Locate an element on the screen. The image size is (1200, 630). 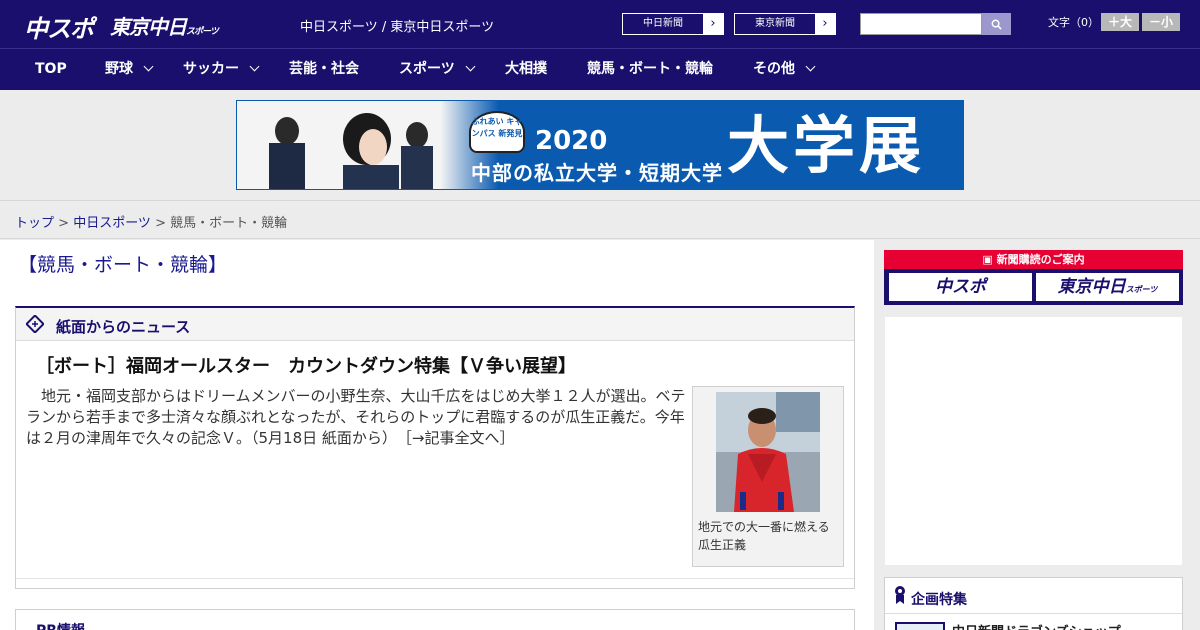
campus-badge: ふれあい キャンパス 新発見 is located at coordinates (497, 132).